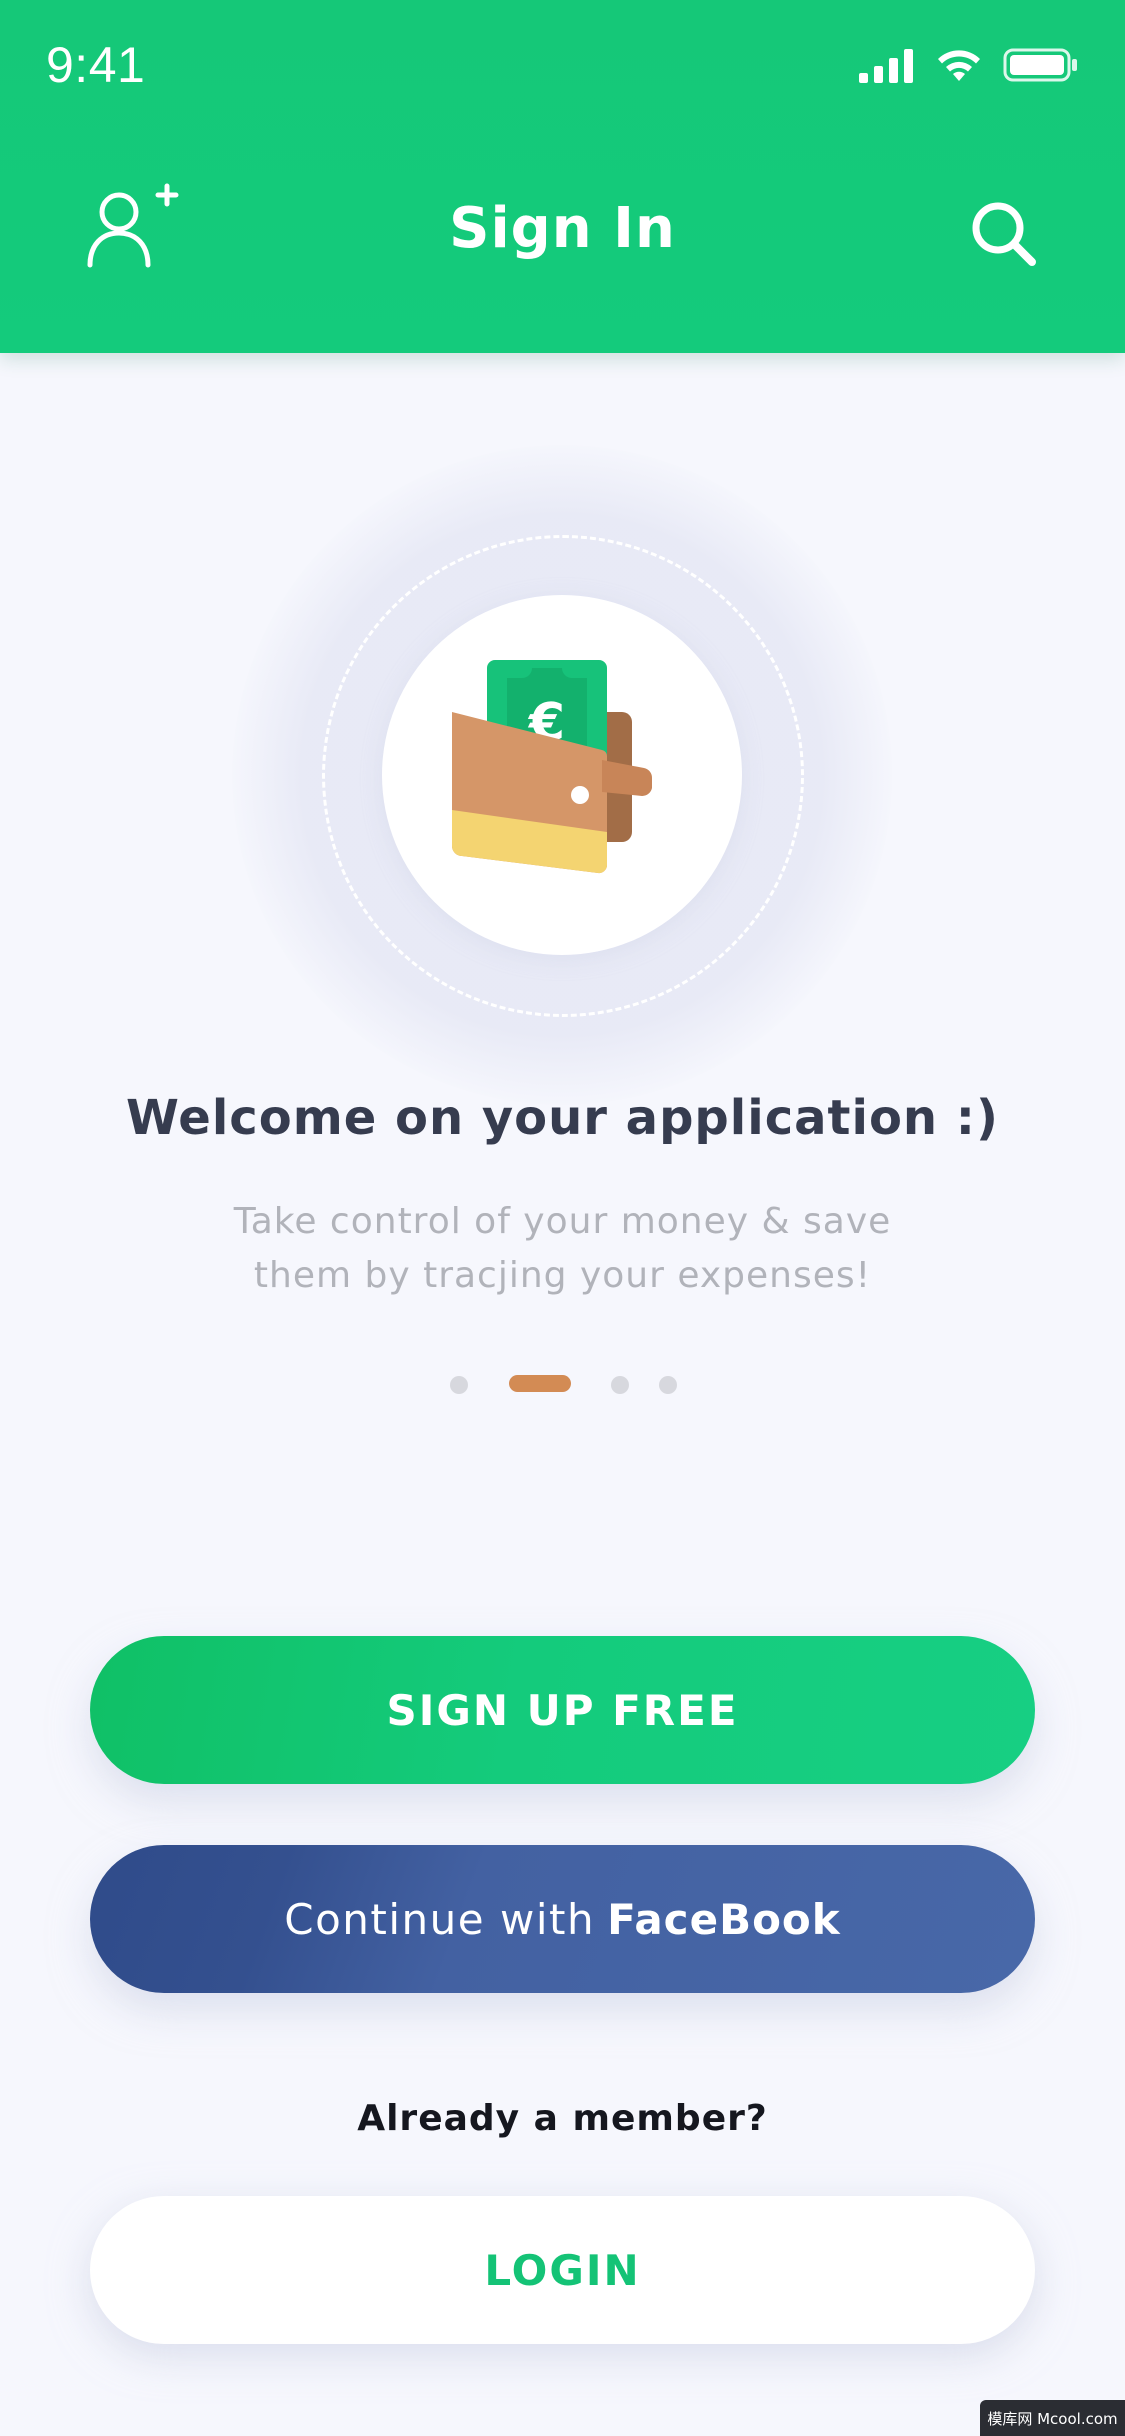 This screenshot has width=1125, height=2436. I want to click on page-indicator, so click(562, 1385).